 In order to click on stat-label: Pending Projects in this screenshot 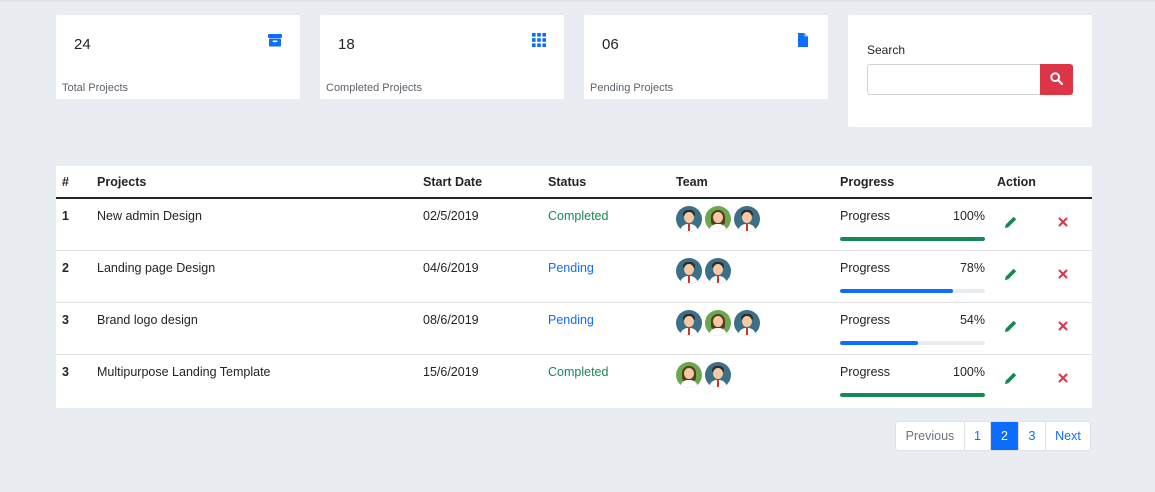, I will do `click(632, 88)`.